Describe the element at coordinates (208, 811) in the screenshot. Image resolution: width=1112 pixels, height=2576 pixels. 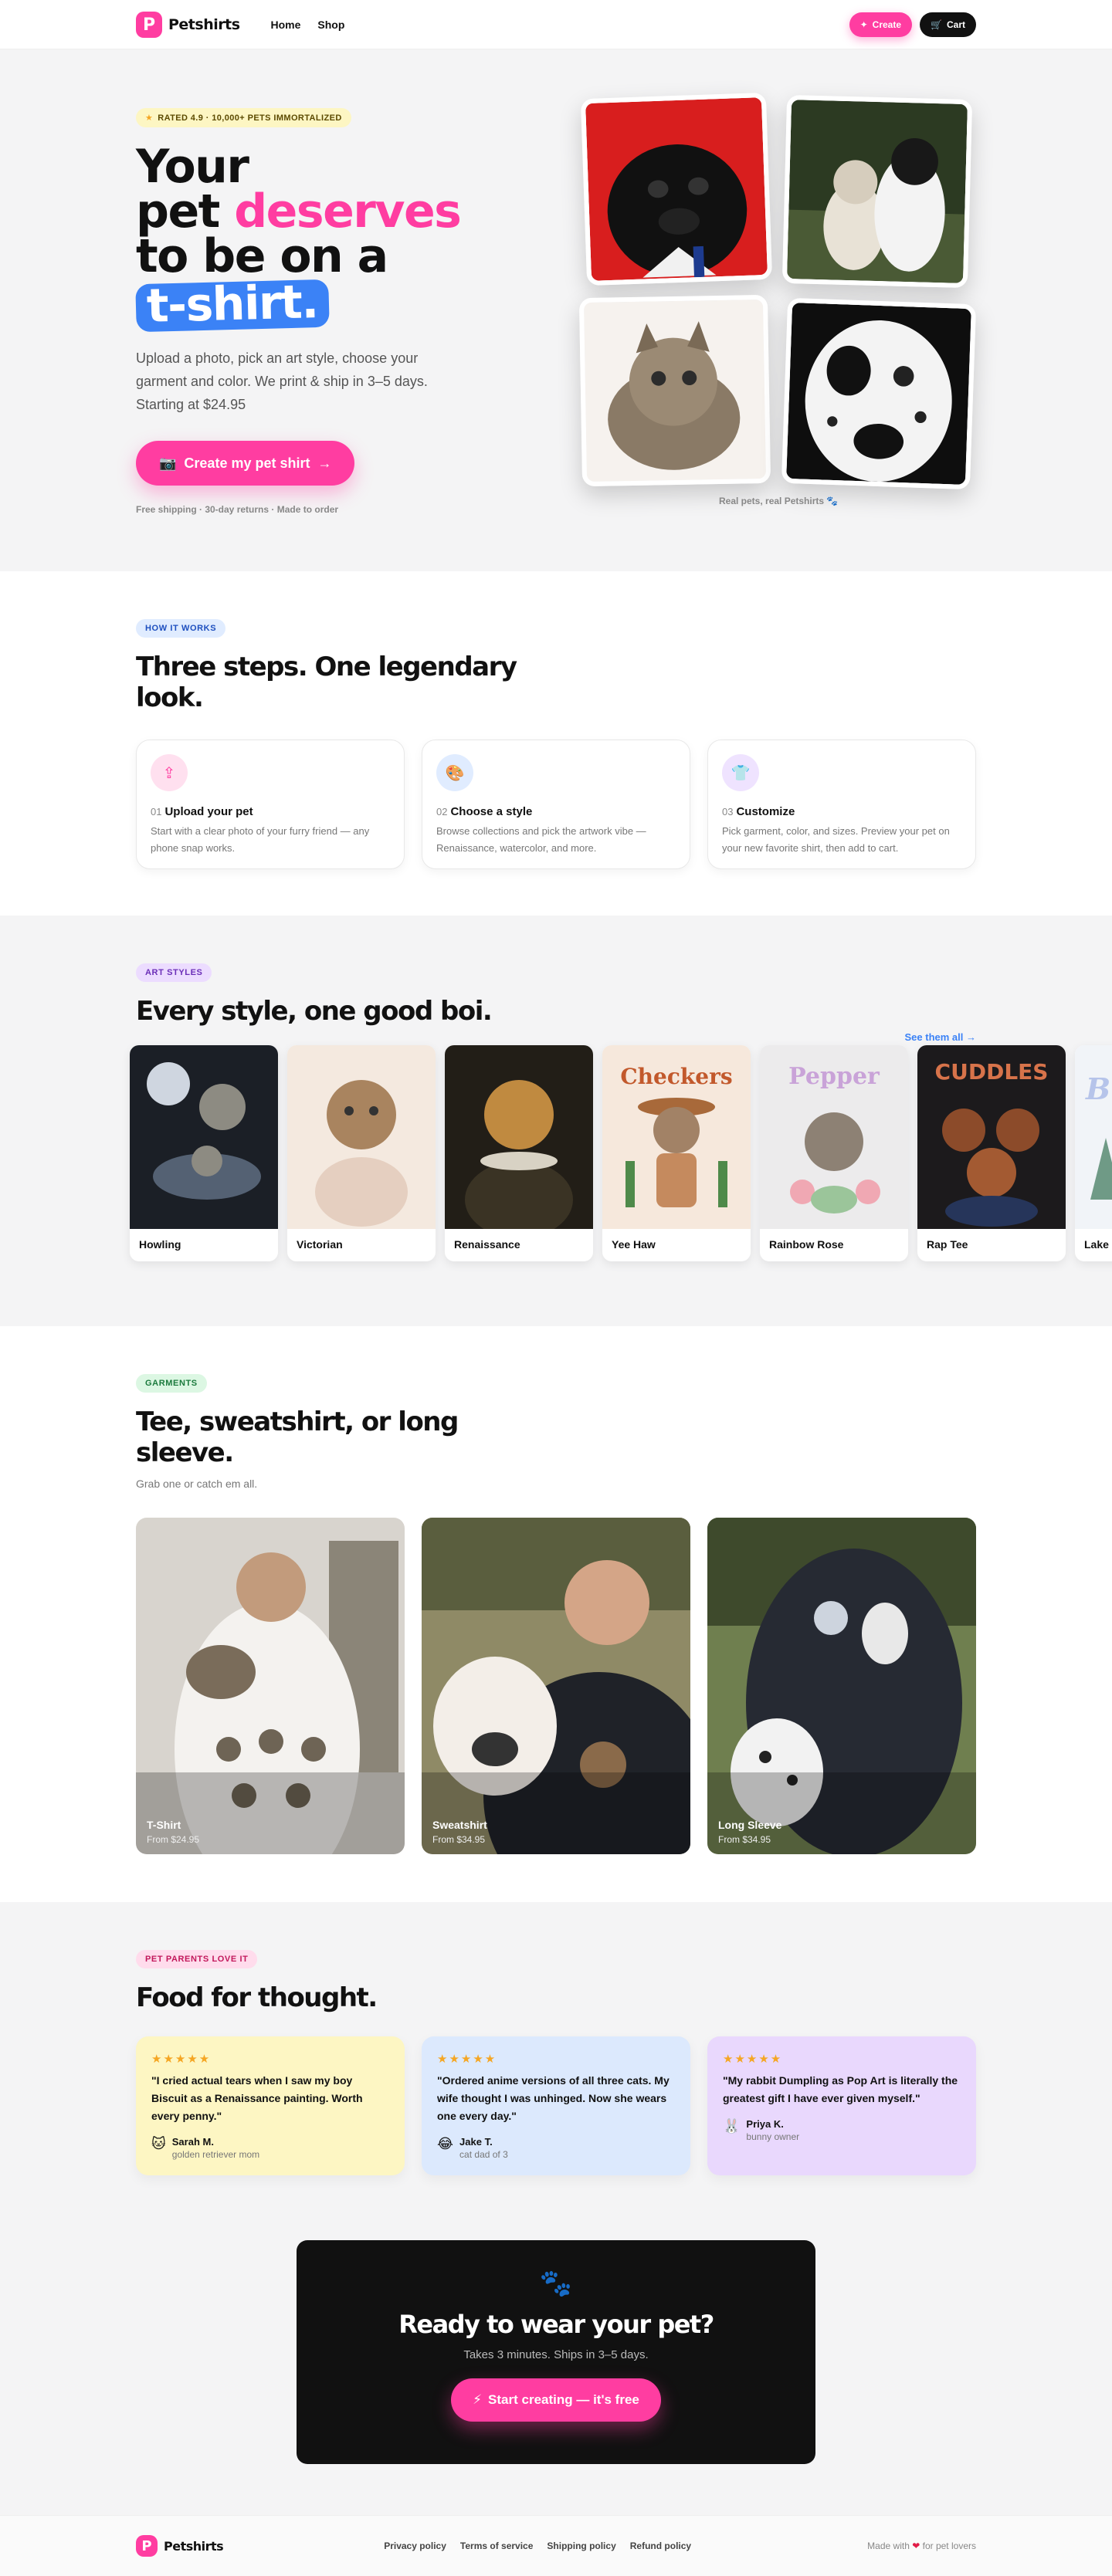
I see `step-title: Upload your pet` at that location.